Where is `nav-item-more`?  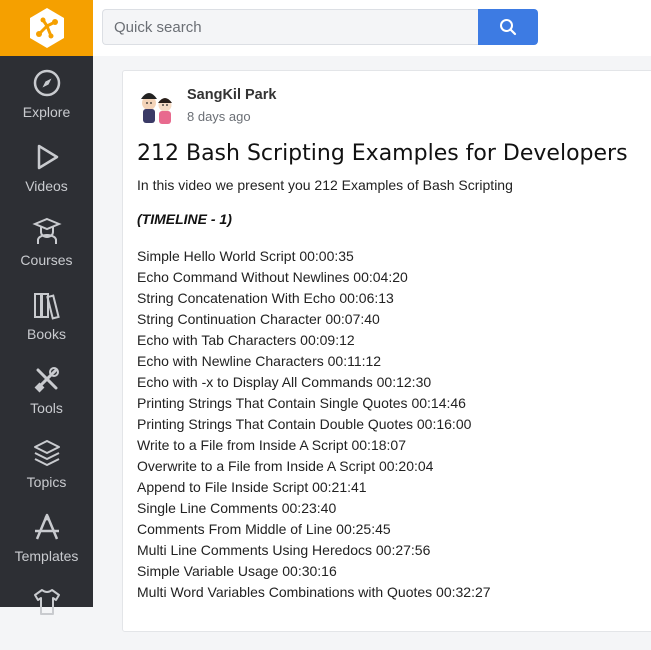
nav-item-more is located at coordinates (46, 613).